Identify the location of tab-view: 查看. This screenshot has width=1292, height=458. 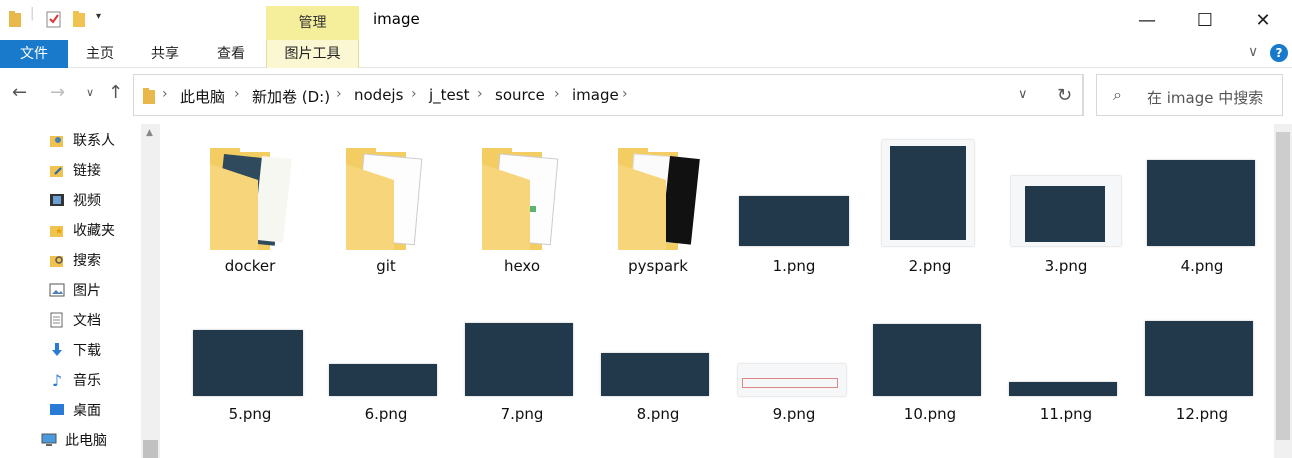
(231, 54).